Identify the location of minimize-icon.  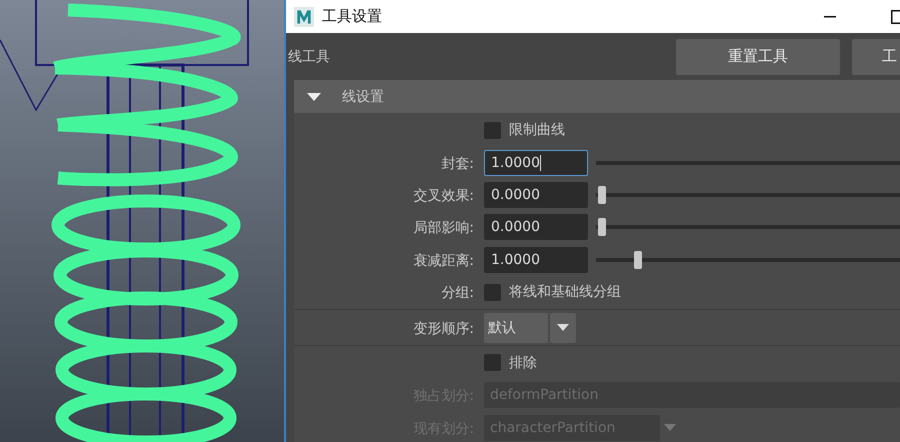
(830, 17).